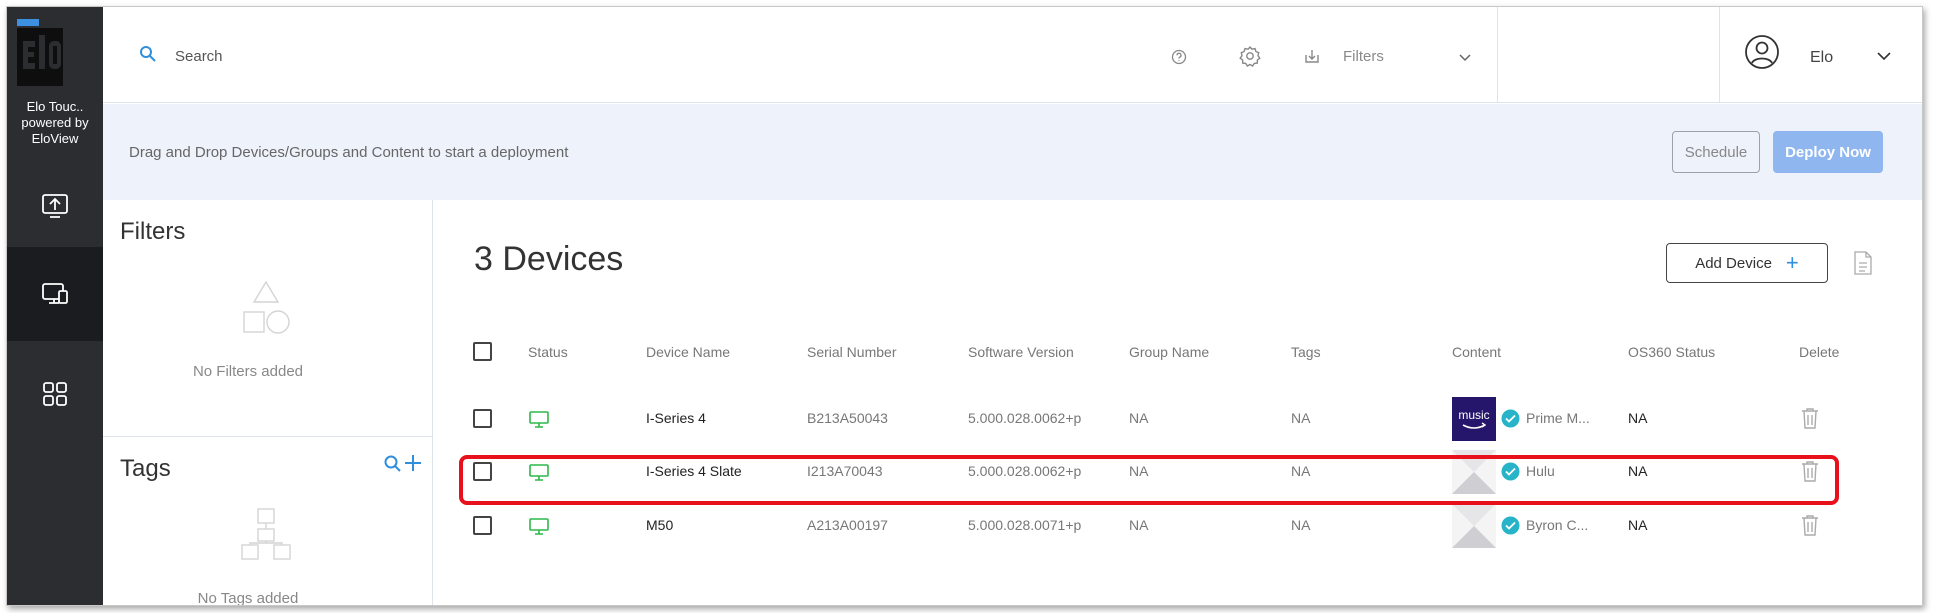  Describe the element at coordinates (1021, 352) in the screenshot. I see `column-header-software-version: Software Version` at that location.